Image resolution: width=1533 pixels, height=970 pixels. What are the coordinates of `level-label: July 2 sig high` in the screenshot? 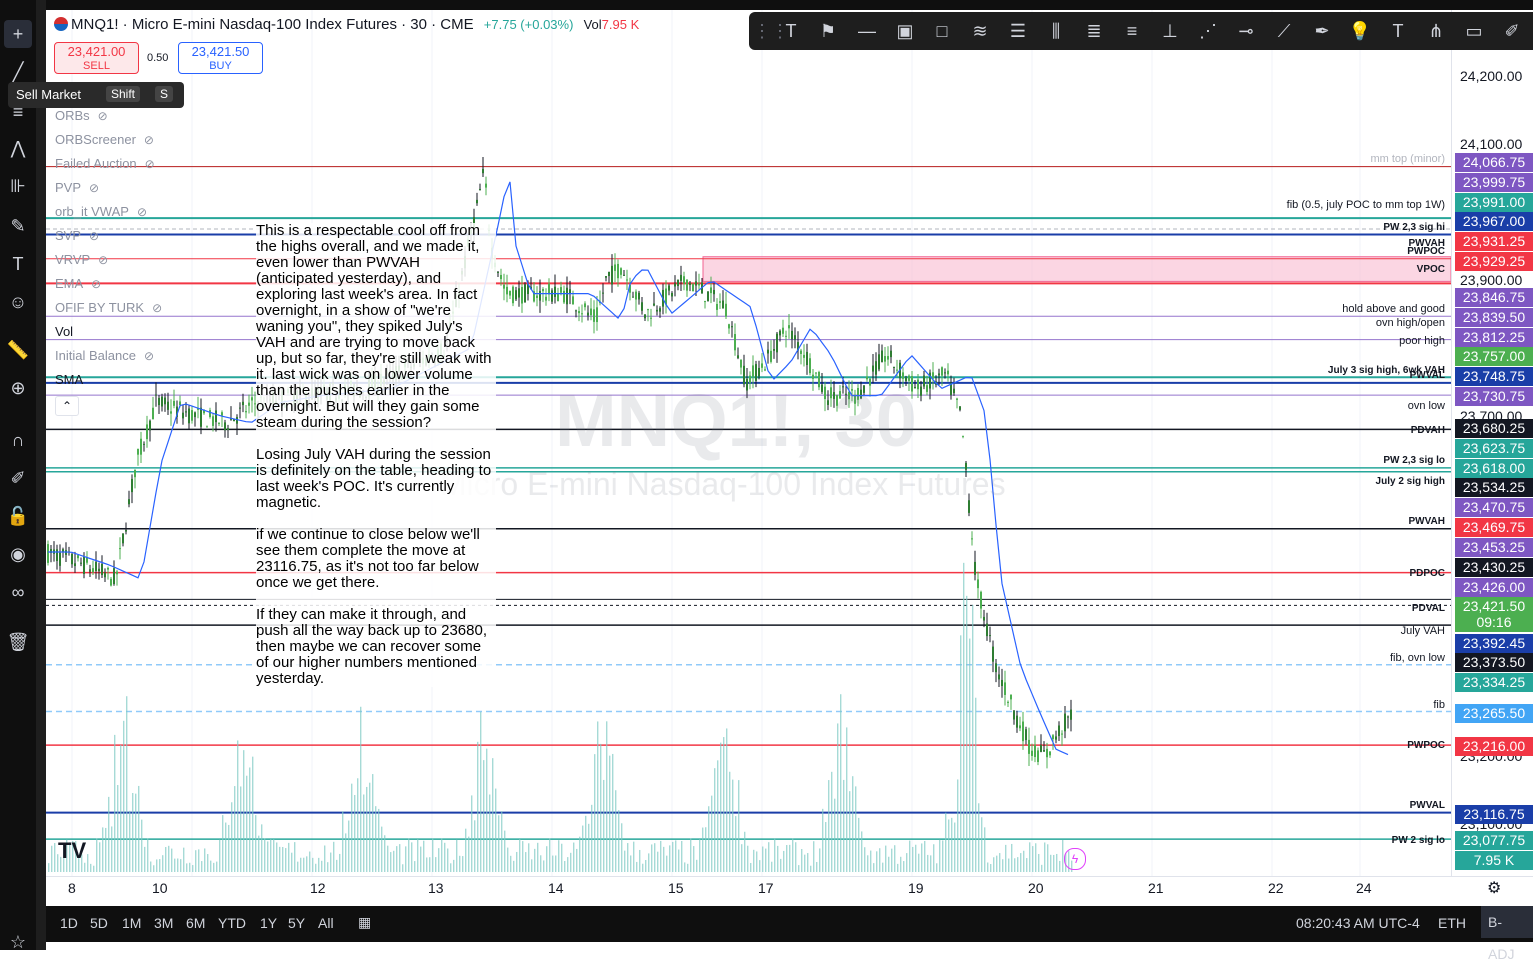 It's located at (1410, 481).